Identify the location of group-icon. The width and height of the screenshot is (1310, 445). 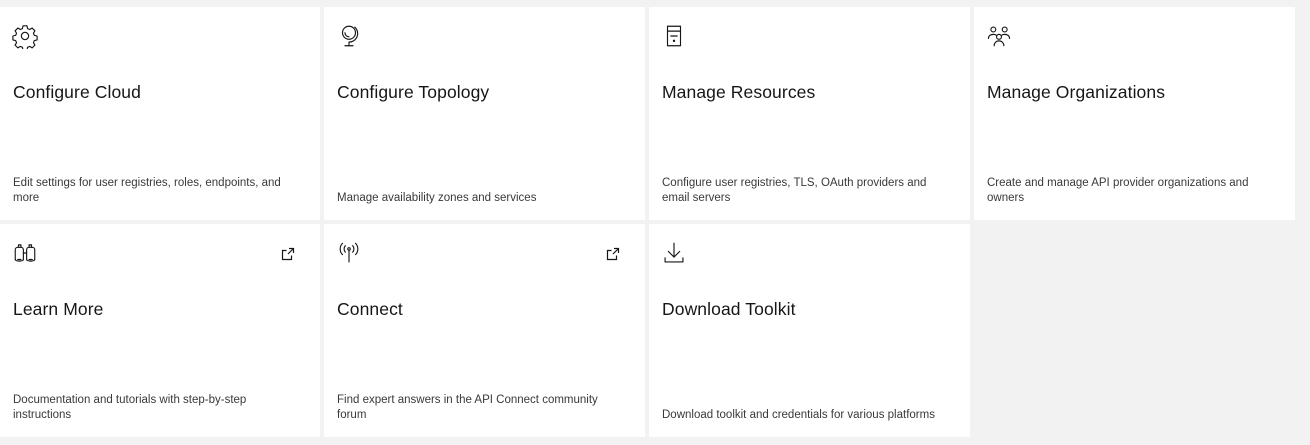
(1000, 36).